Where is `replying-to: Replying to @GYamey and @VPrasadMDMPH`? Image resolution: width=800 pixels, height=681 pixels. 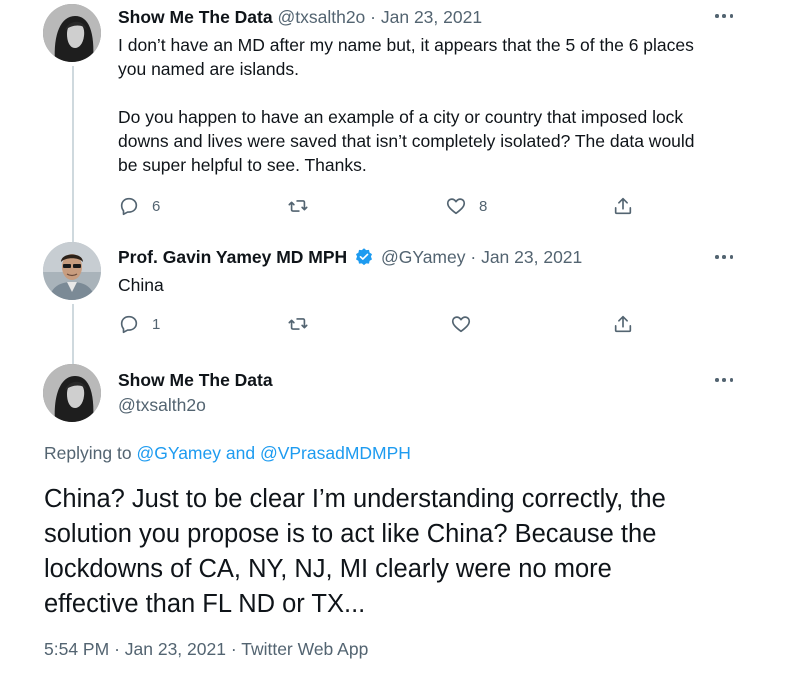
replying-to: Replying to @GYamey and @VPrasadMDMPH is located at coordinates (227, 453).